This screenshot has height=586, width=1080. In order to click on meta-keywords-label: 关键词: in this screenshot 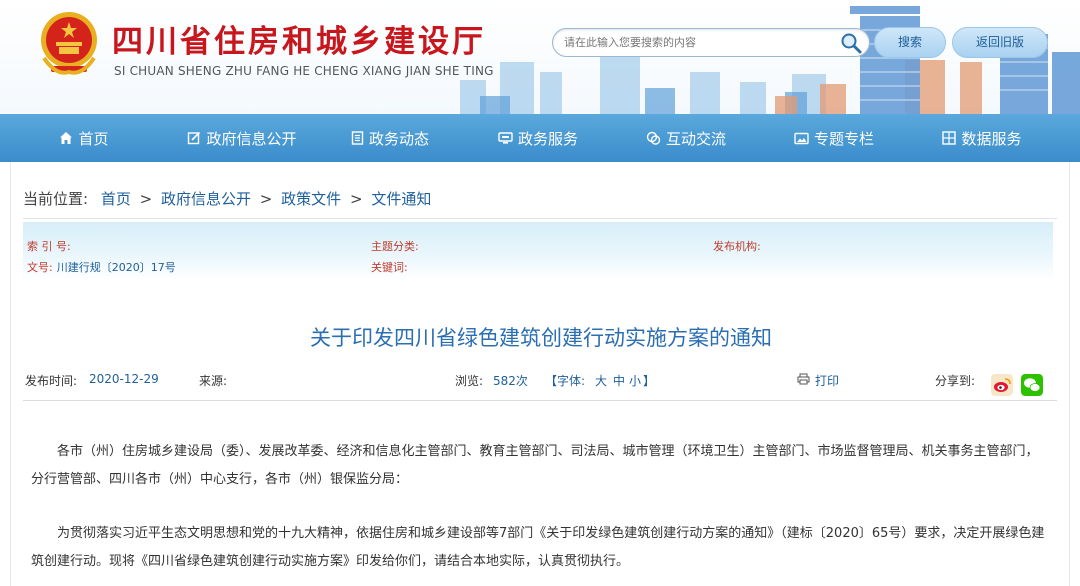, I will do `click(389, 267)`.